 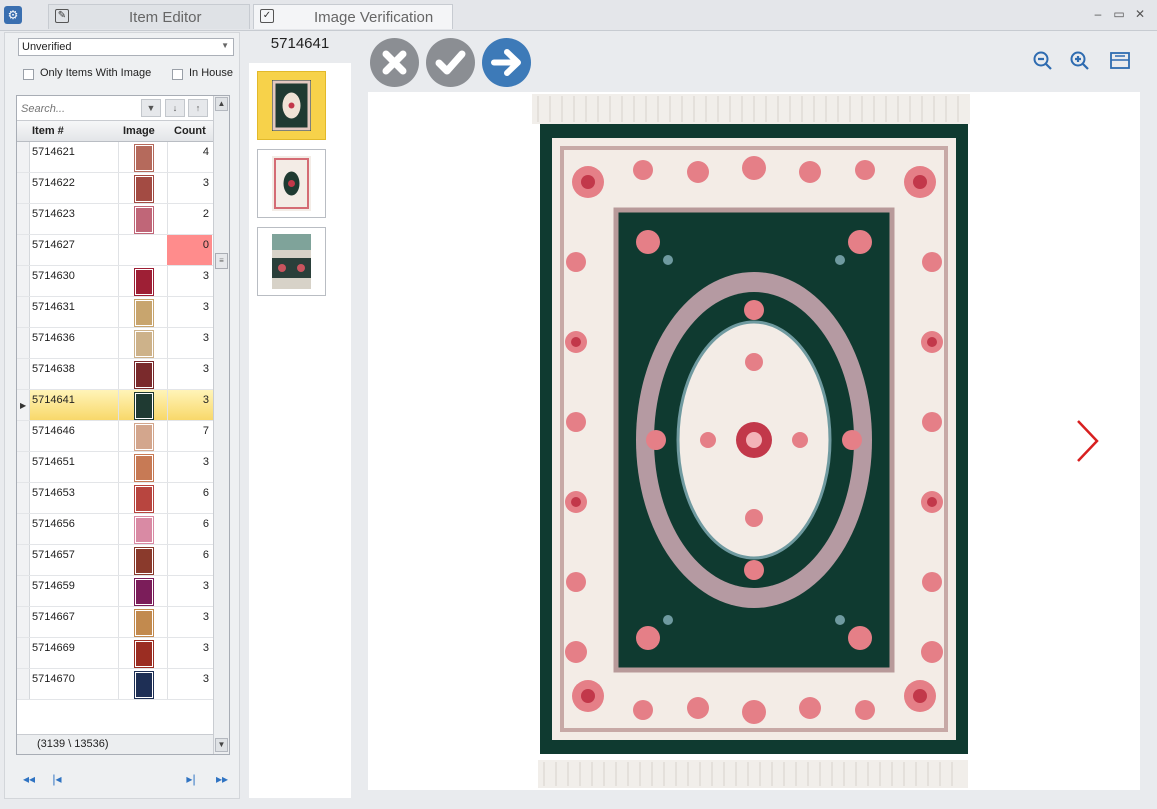 What do you see at coordinates (1119, 14) in the screenshot?
I see `maximize-button: ▭` at bounding box center [1119, 14].